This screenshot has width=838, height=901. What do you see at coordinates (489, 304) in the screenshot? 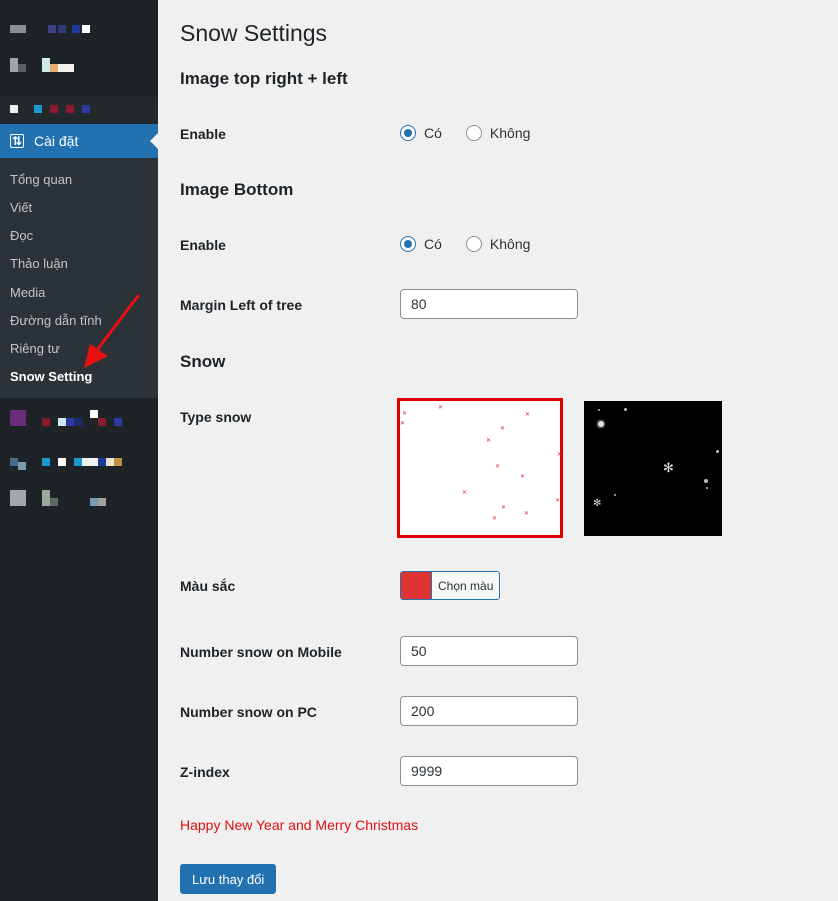
I see `margin-left-input` at bounding box center [489, 304].